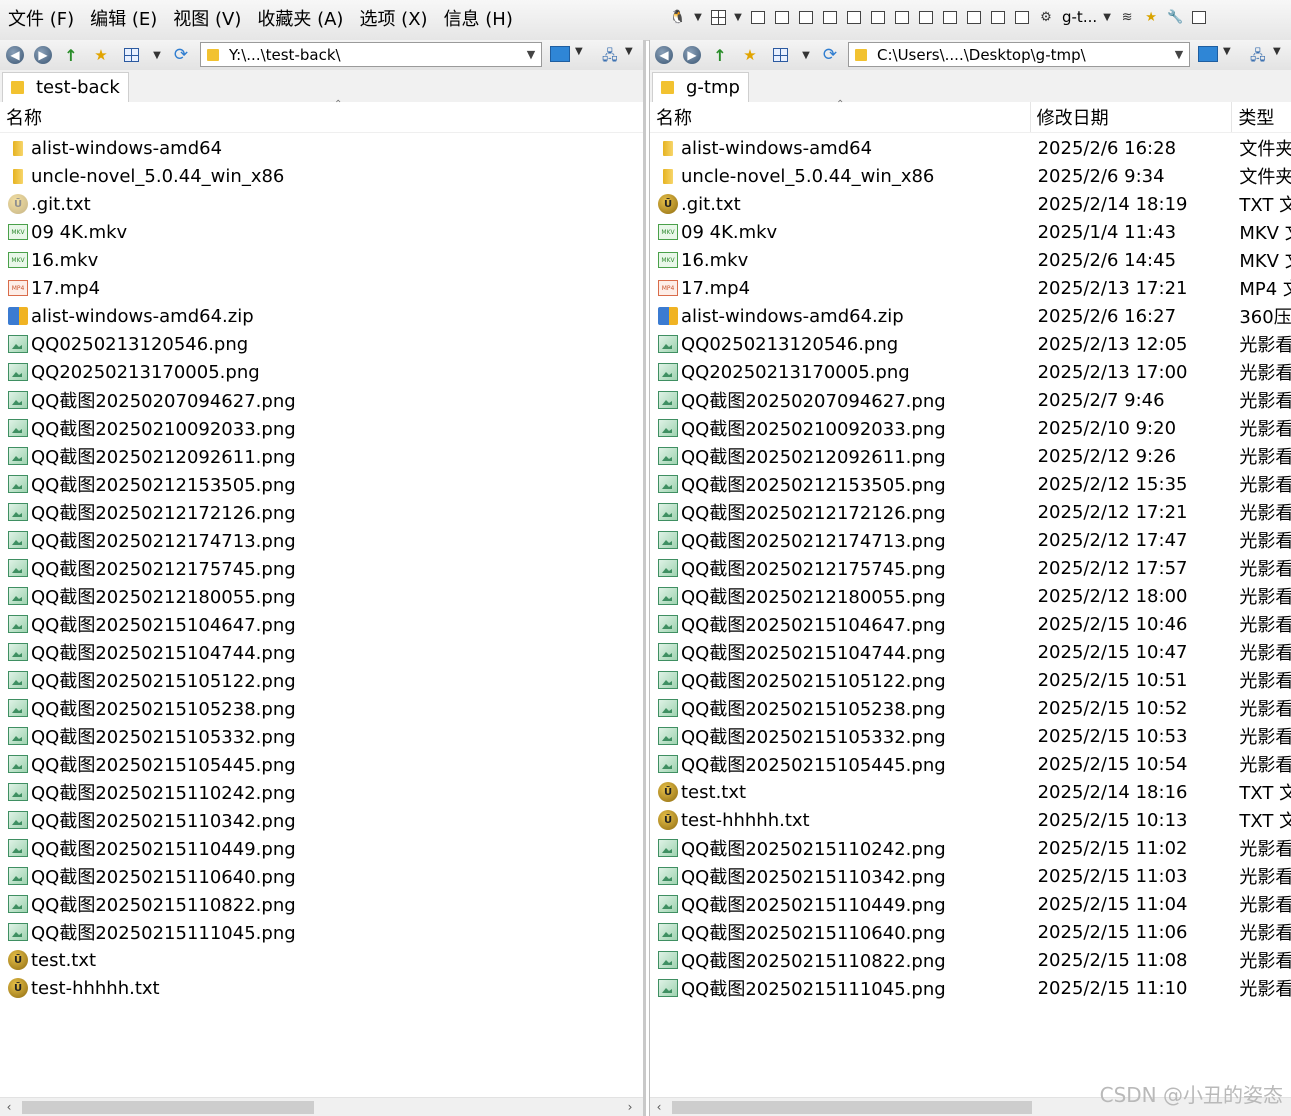 Image resolution: width=1291 pixels, height=1116 pixels. I want to click on tab-test-back: test-back, so click(65, 87).